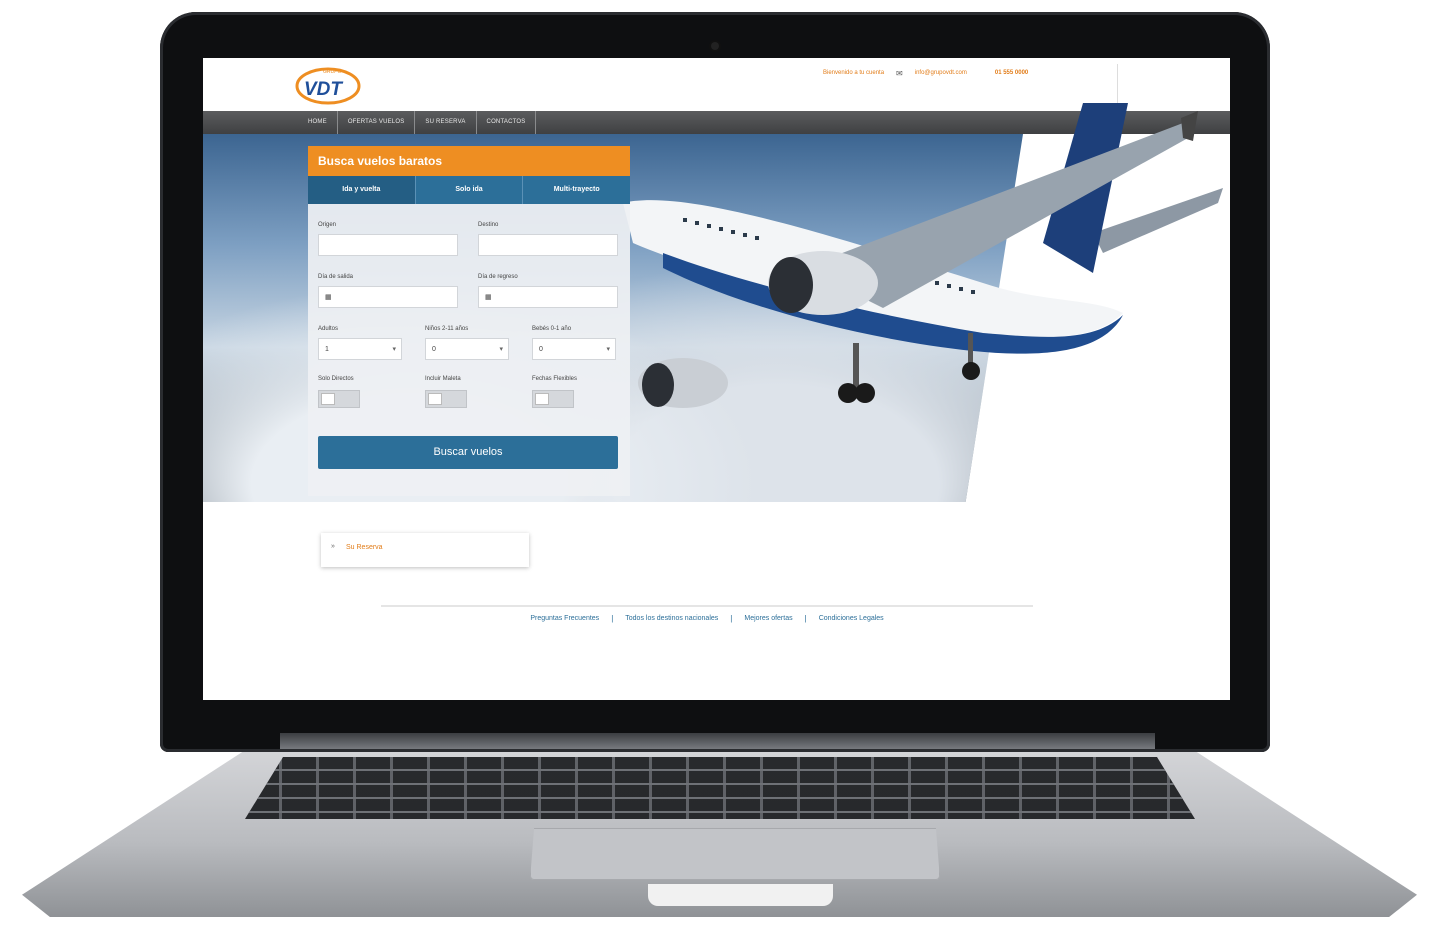 This screenshot has height=929, width=1435. I want to click on footer-link-legal: Condiciones Legales, so click(851, 618).